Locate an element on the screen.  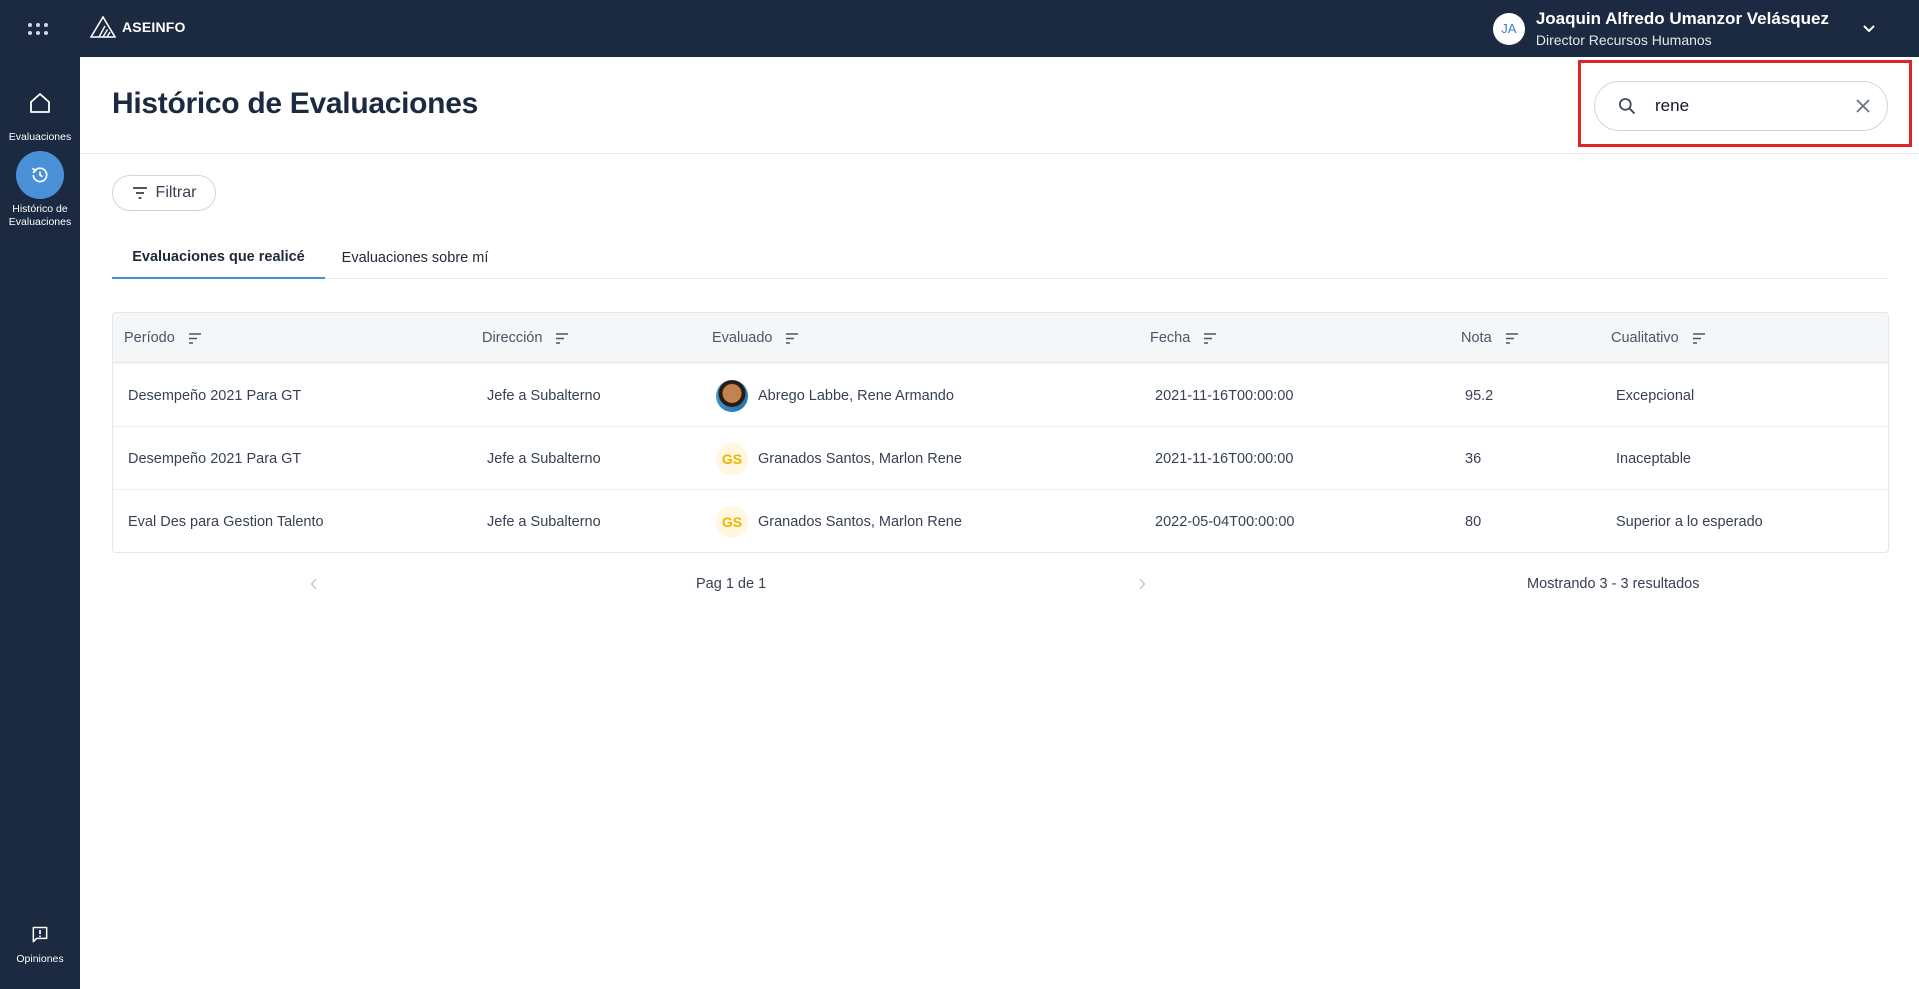
user-name: Joaquin Alfredo Umanzor Velásquez is located at coordinates (1682, 18).